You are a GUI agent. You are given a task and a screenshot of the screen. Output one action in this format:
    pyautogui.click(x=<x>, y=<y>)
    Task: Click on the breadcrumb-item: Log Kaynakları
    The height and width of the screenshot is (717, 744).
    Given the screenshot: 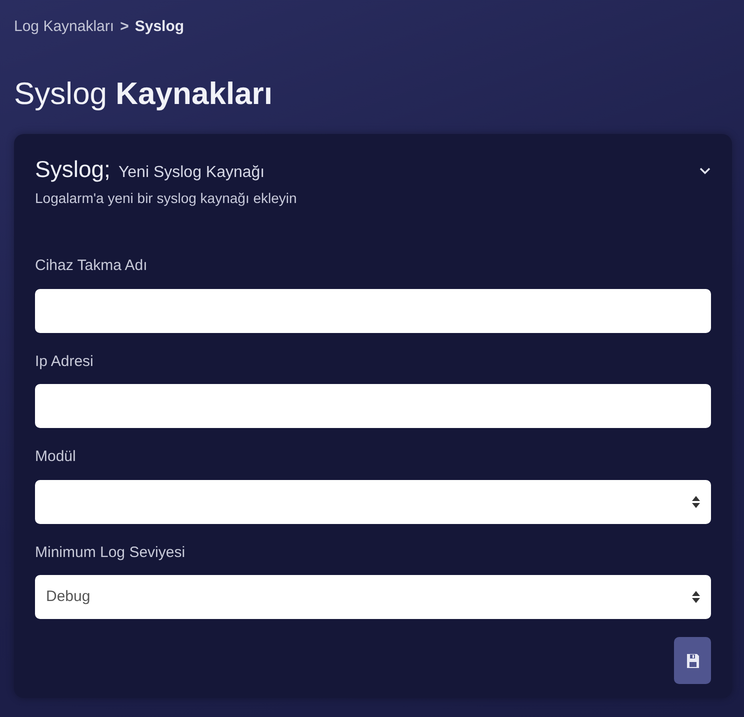 What is the action you would take?
    pyautogui.click(x=64, y=27)
    